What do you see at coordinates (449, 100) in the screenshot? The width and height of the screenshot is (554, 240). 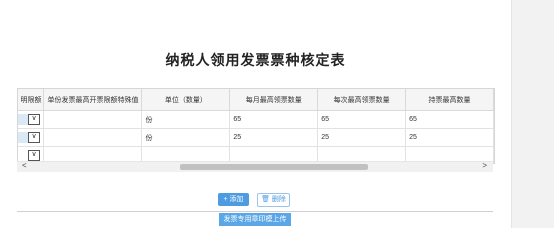 I see `col-header-hold-max: 持票最高数量` at bounding box center [449, 100].